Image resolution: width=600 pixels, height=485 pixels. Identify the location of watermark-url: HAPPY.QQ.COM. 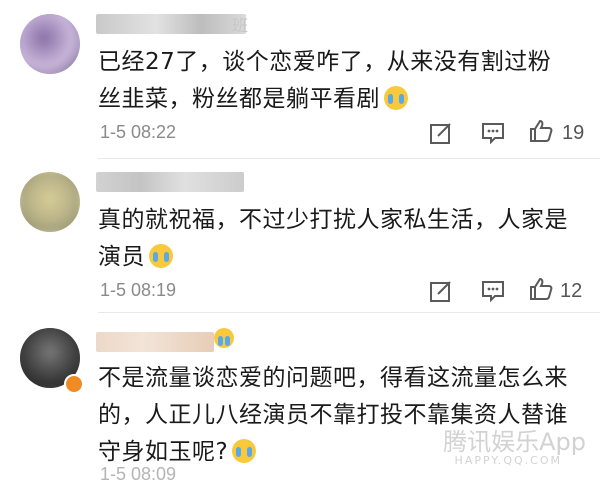
(508, 460).